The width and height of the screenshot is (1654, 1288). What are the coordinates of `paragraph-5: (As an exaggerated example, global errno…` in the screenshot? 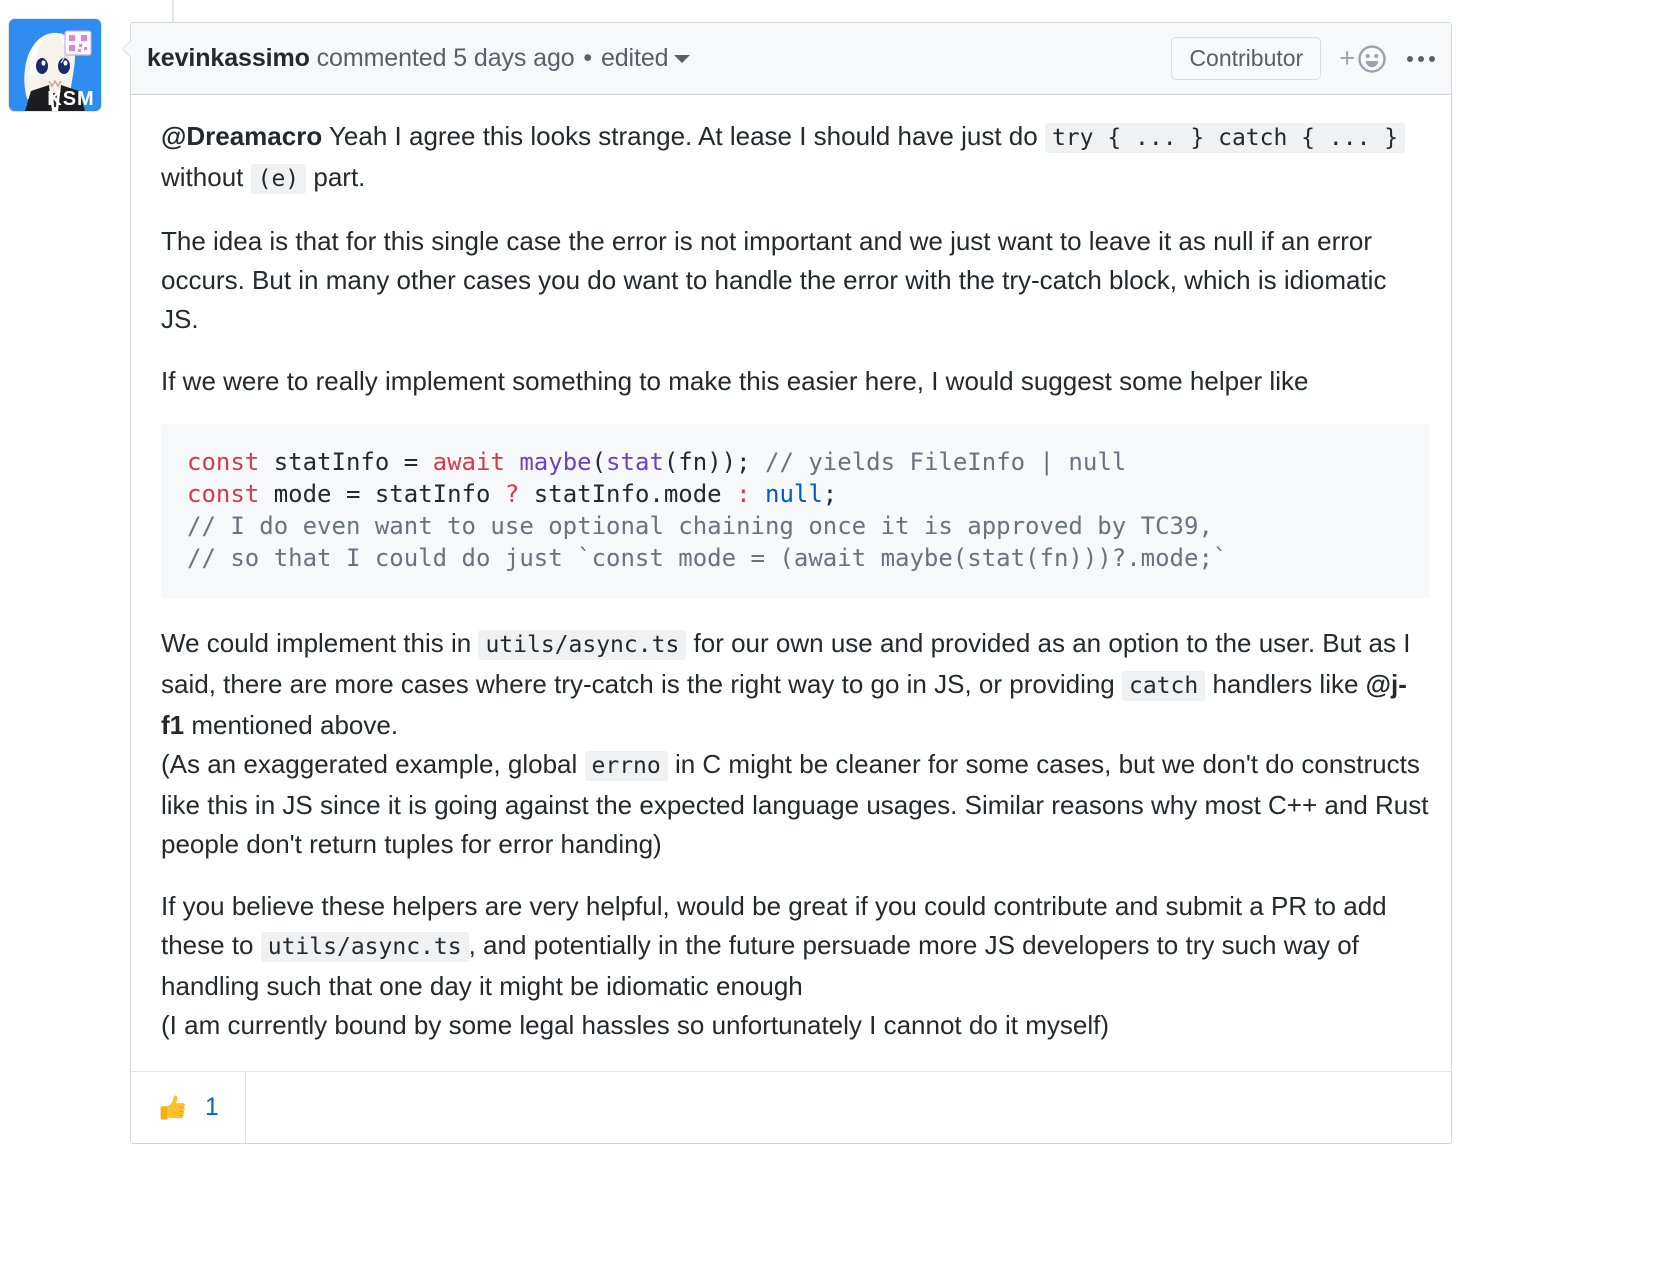 It's located at (795, 804).